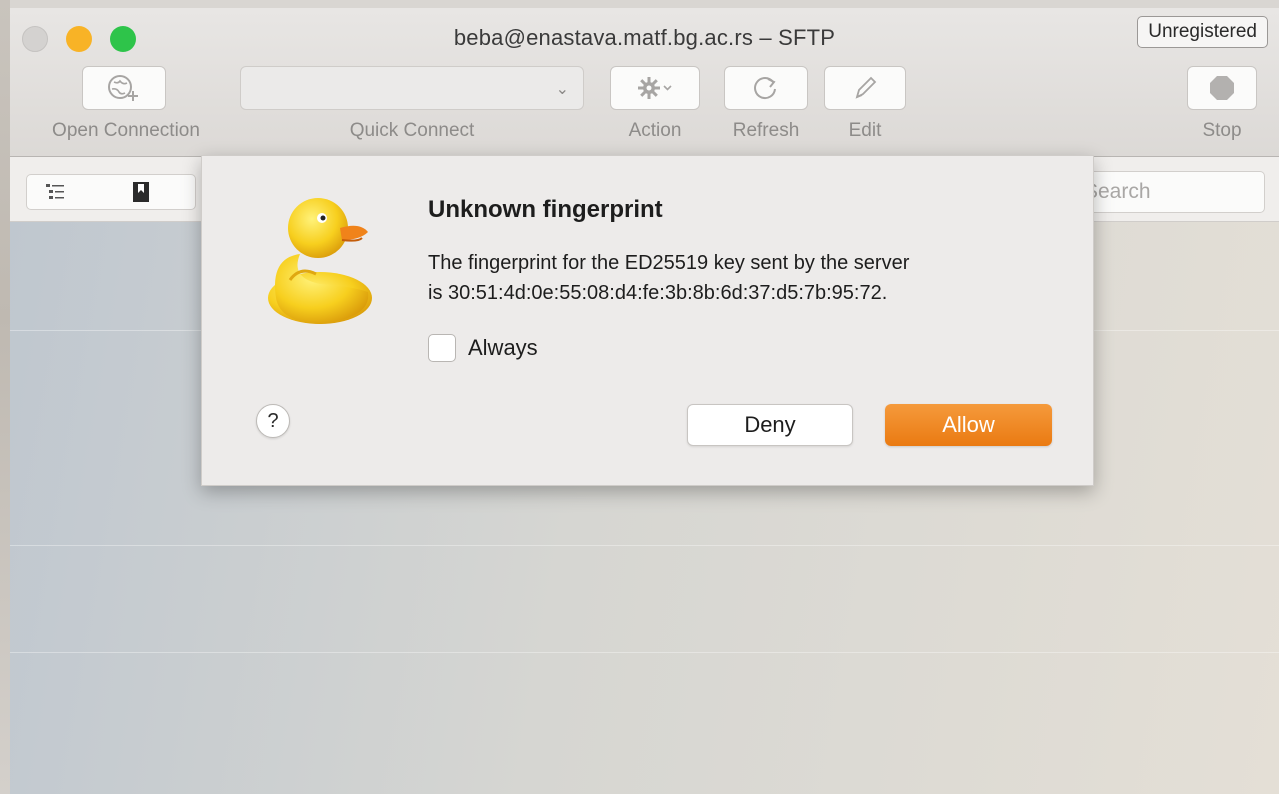 The image size is (1279, 794). What do you see at coordinates (766, 130) in the screenshot?
I see `refresh-label: Refresh` at bounding box center [766, 130].